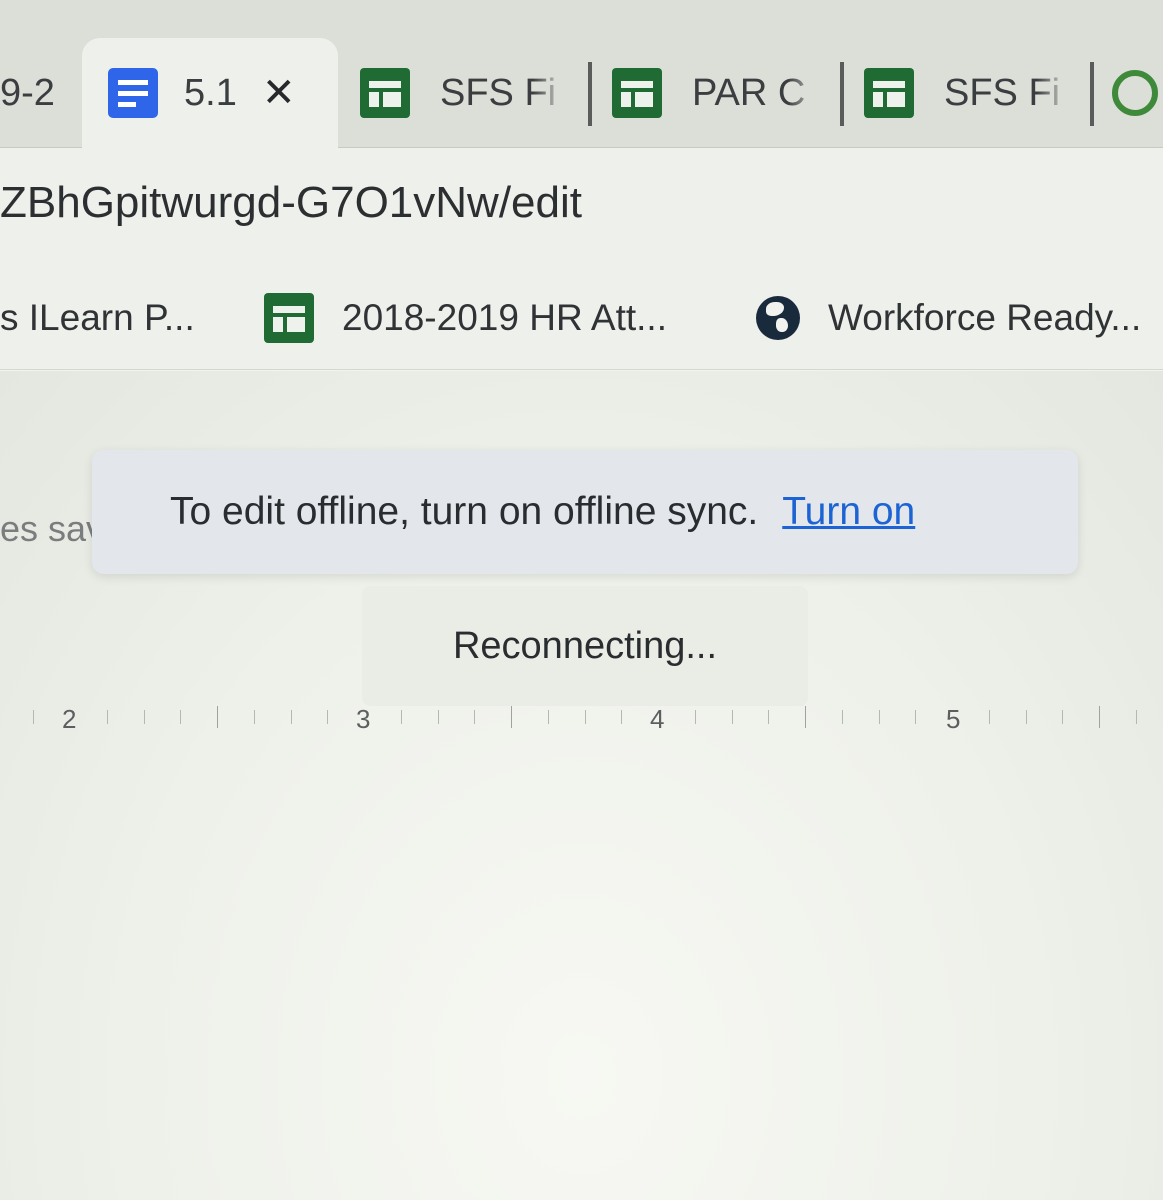  I want to click on url-text: ZBhGpitwurgd-G7O1vNw/edit, so click(291, 203).